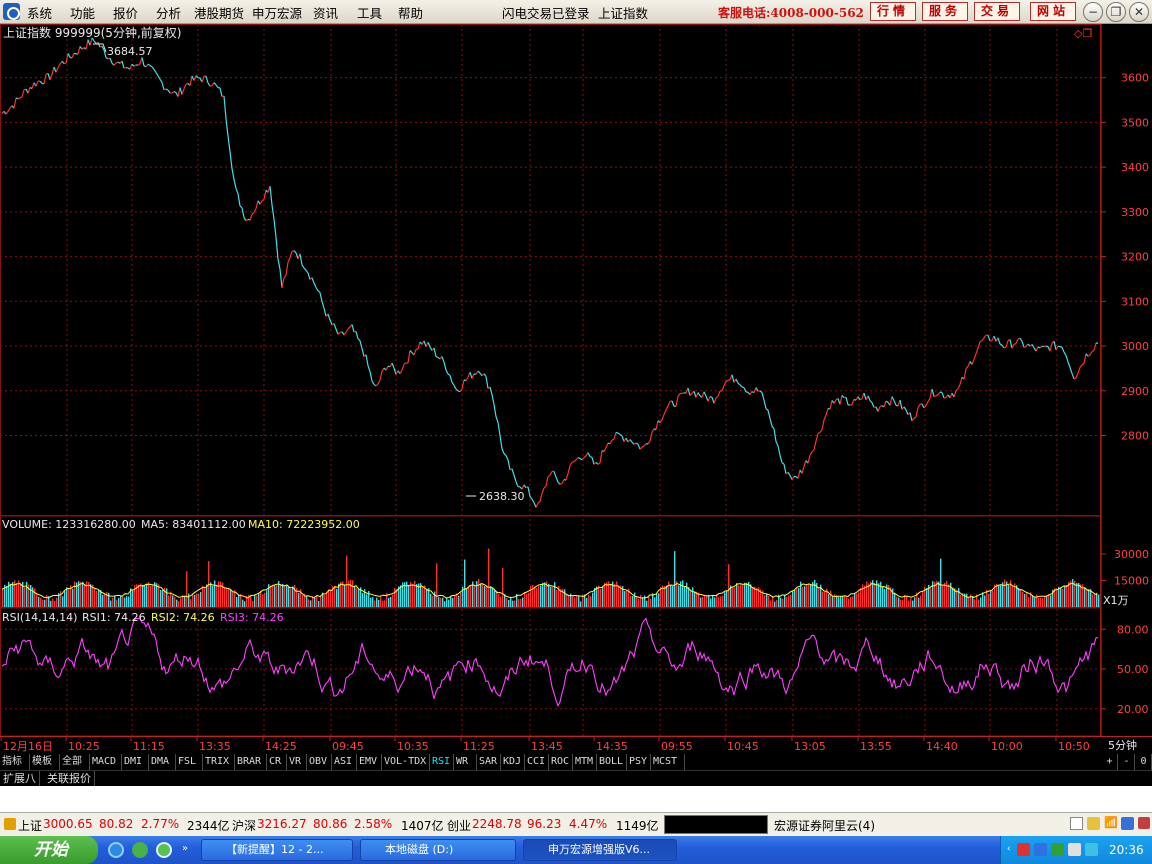 This screenshot has height=864, width=1152. Describe the element at coordinates (319, 762) in the screenshot. I see `indicator-tab-obv: OBV` at that location.